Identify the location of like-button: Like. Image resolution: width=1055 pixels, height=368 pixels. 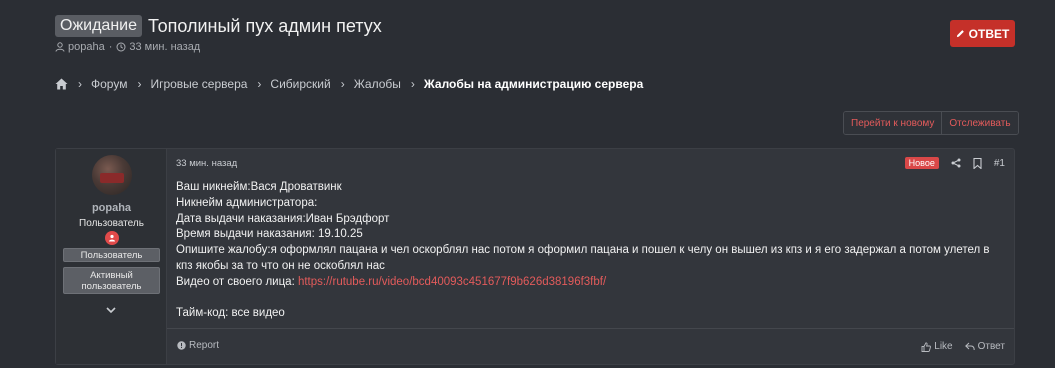
(937, 346).